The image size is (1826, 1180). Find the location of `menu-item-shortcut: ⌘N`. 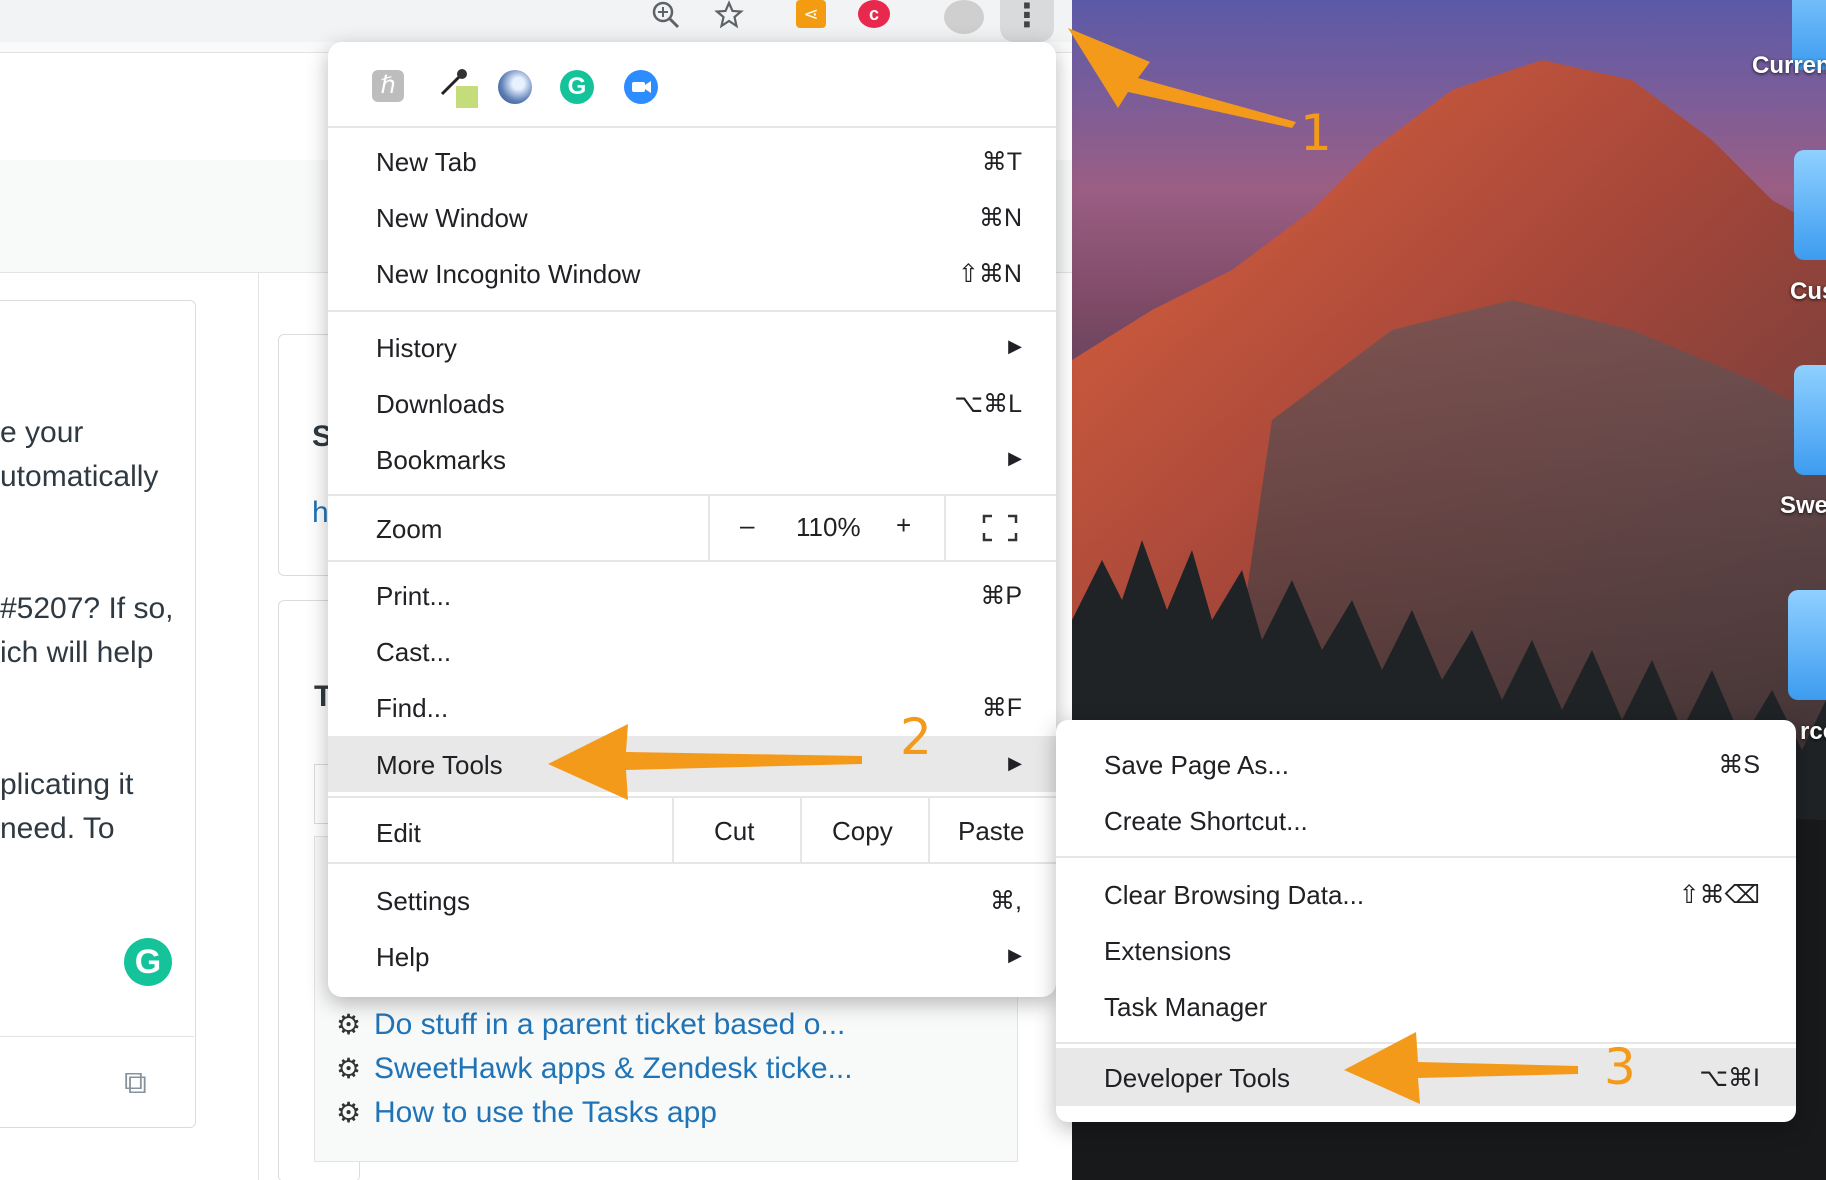

menu-item-shortcut: ⌘N is located at coordinates (1000, 218).